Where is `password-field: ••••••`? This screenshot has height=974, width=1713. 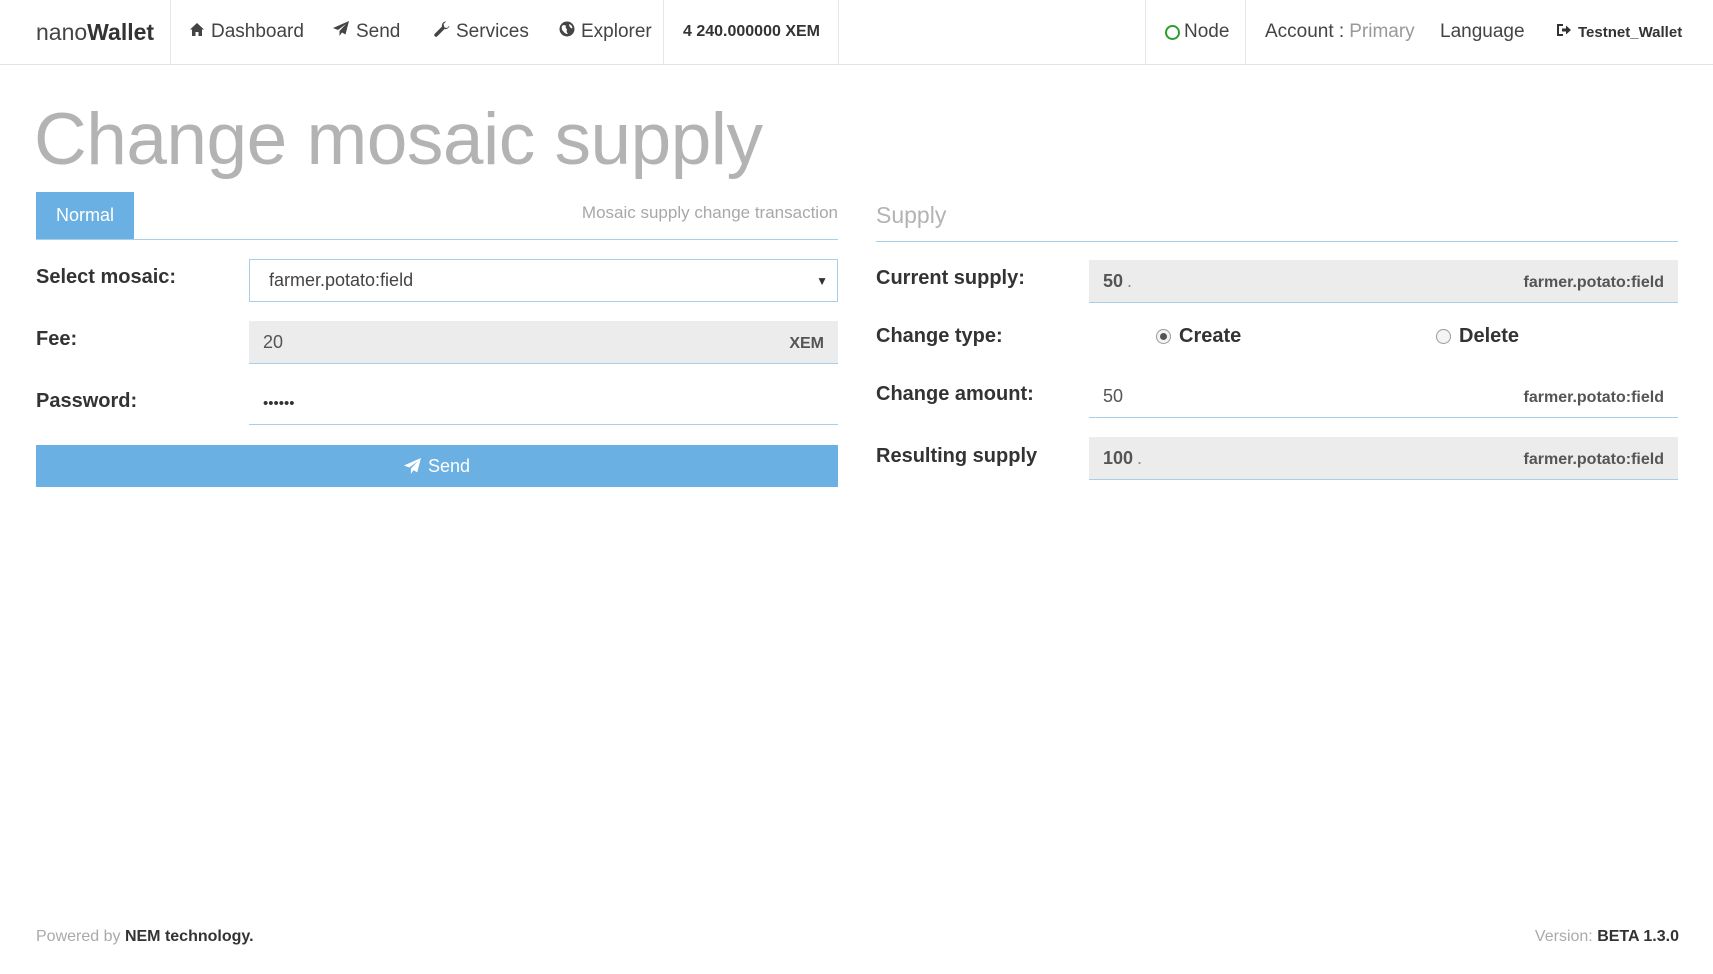
password-field: •••••• is located at coordinates (543, 403).